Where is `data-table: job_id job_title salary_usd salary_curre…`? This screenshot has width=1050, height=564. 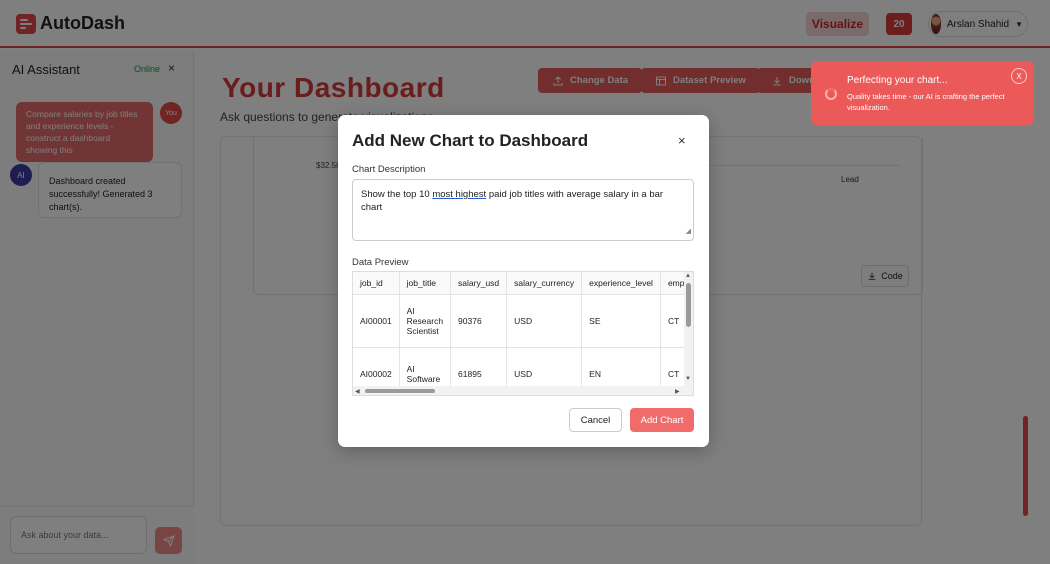
data-table: job_id job_title salary_usd salary_curre… is located at coordinates (523, 333).